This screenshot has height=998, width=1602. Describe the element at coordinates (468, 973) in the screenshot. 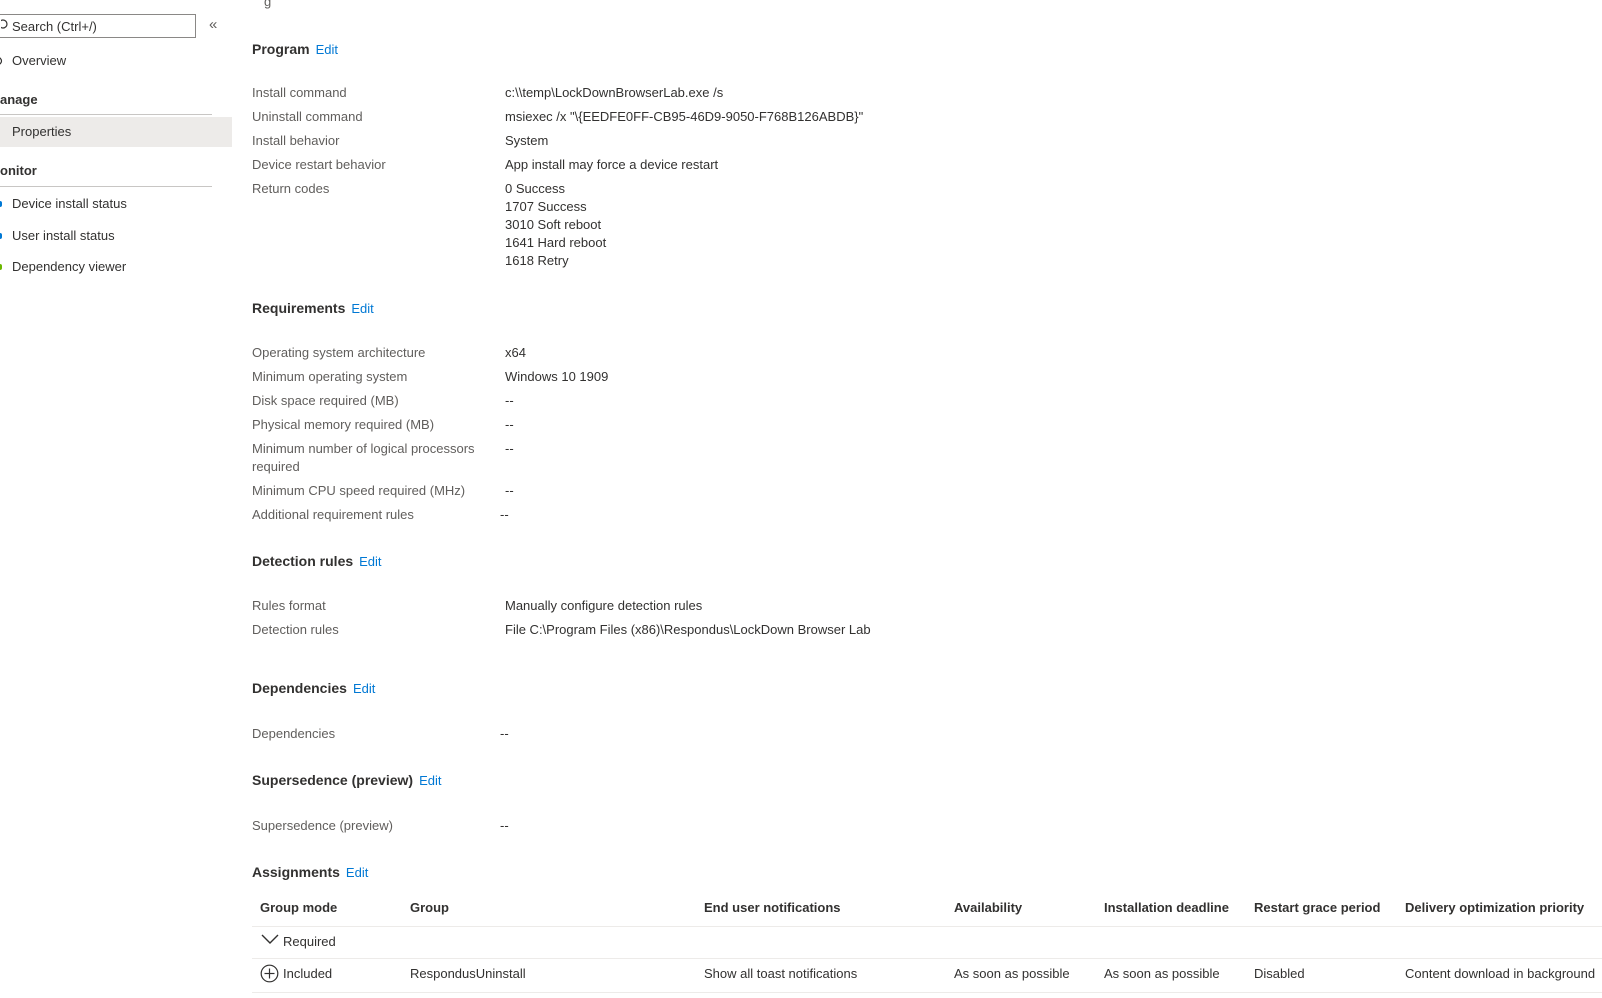

I see `cell-group: RespondusUninstall` at that location.